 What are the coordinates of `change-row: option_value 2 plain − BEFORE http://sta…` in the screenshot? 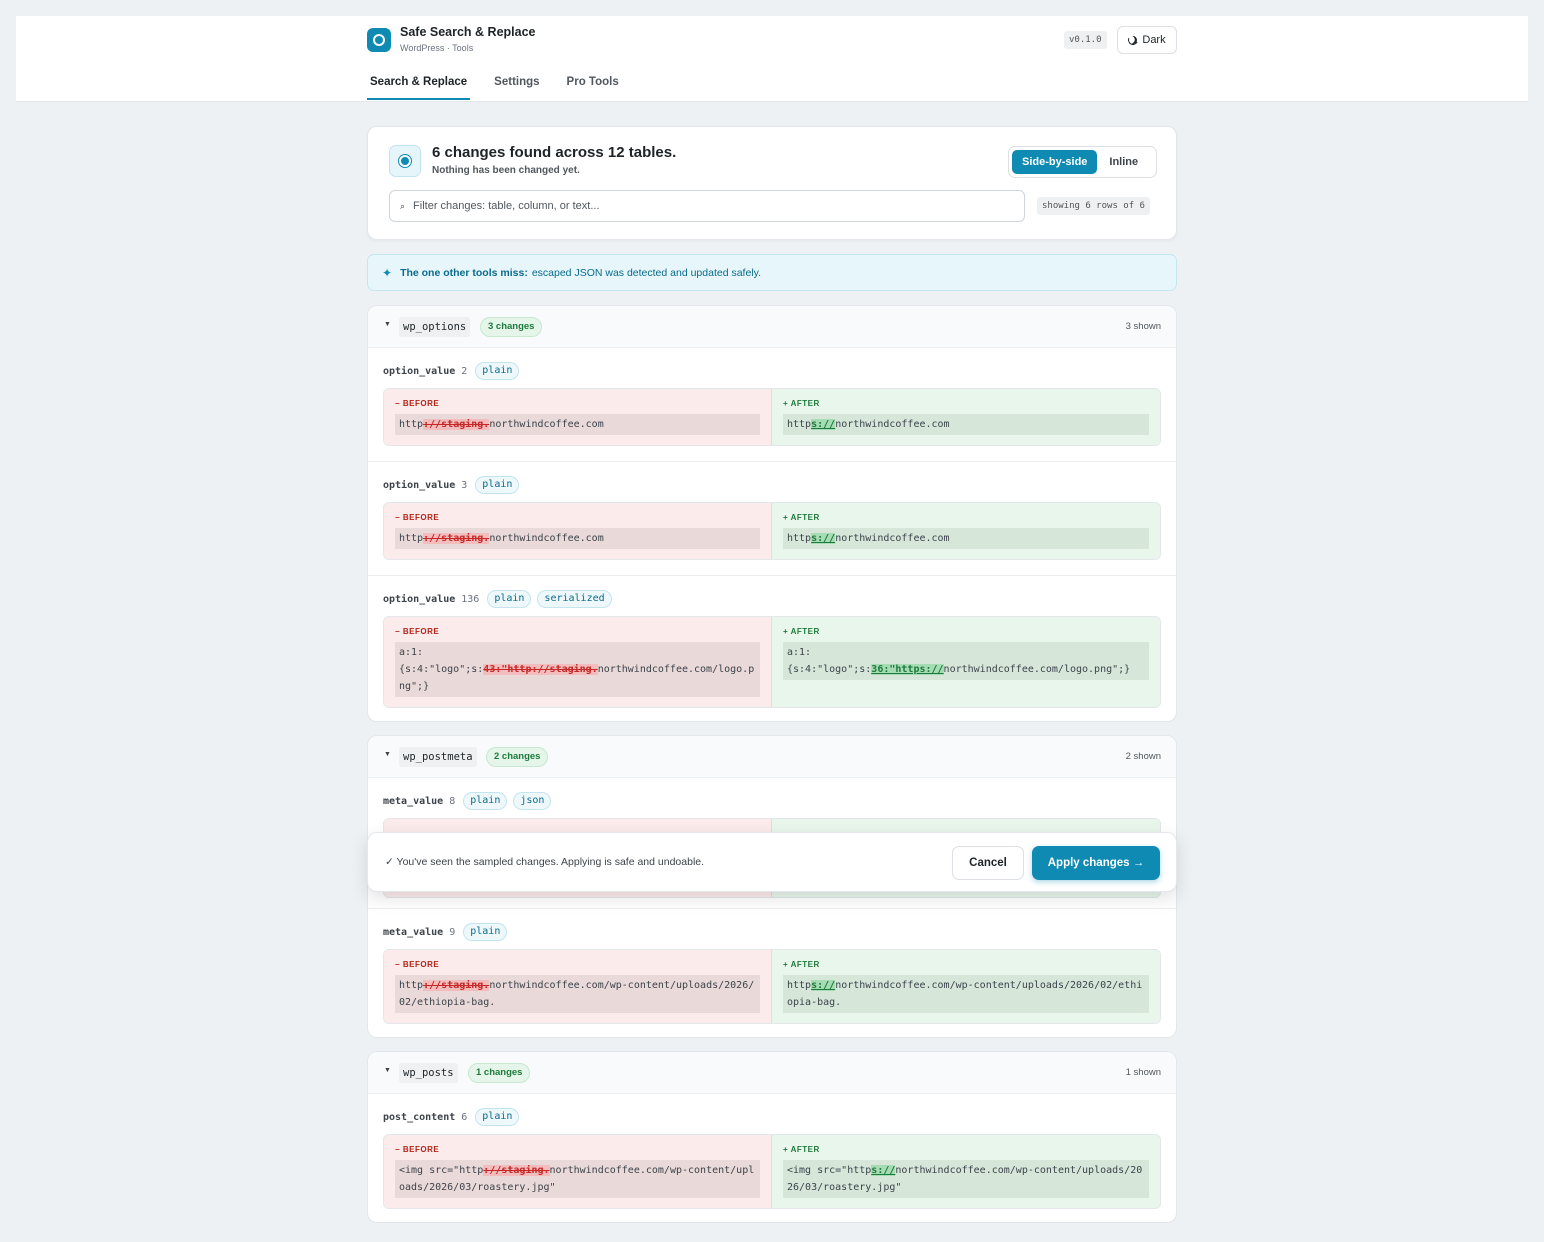 It's located at (772, 405).